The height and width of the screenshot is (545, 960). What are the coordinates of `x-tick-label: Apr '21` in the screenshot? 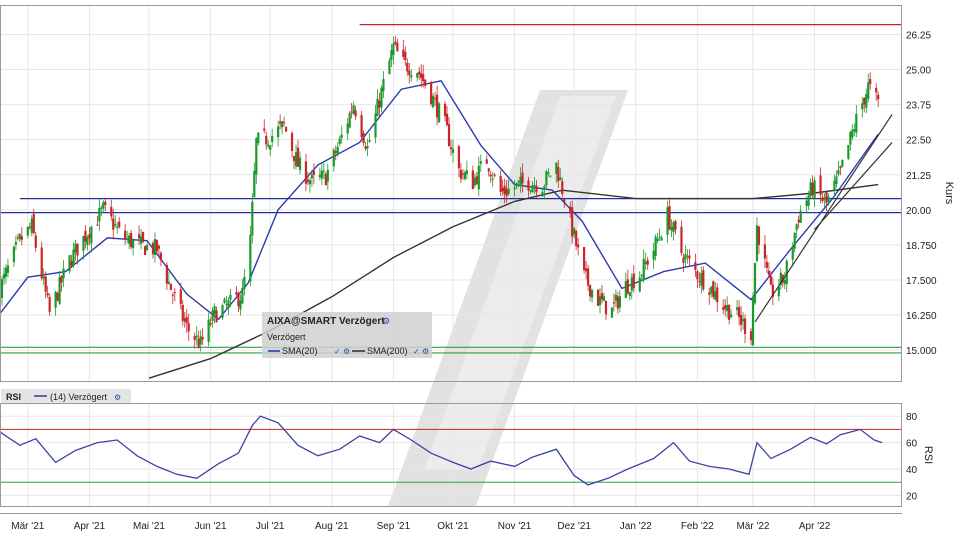 It's located at (90, 526).